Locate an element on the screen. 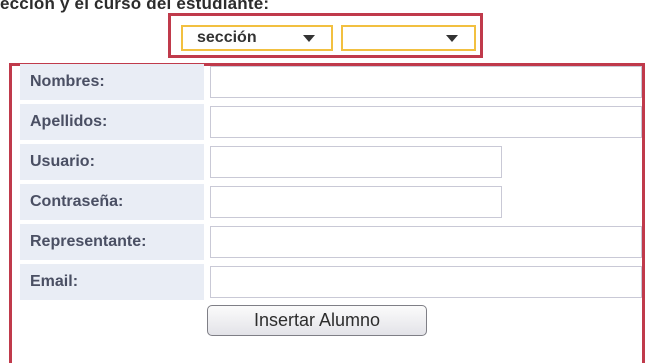 The height and width of the screenshot is (363, 645). instruction-text: ección y el curso del estudiante: is located at coordinates (135, 6).